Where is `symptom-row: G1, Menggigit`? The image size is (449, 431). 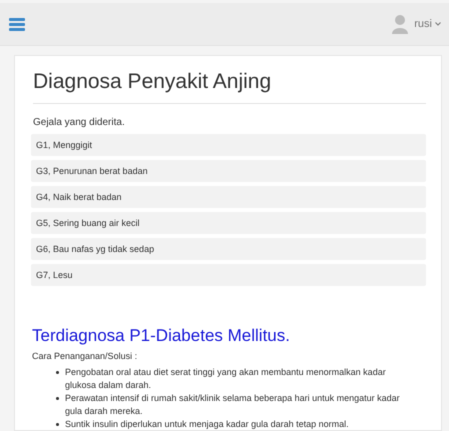 symptom-row: G1, Menggigit is located at coordinates (228, 145).